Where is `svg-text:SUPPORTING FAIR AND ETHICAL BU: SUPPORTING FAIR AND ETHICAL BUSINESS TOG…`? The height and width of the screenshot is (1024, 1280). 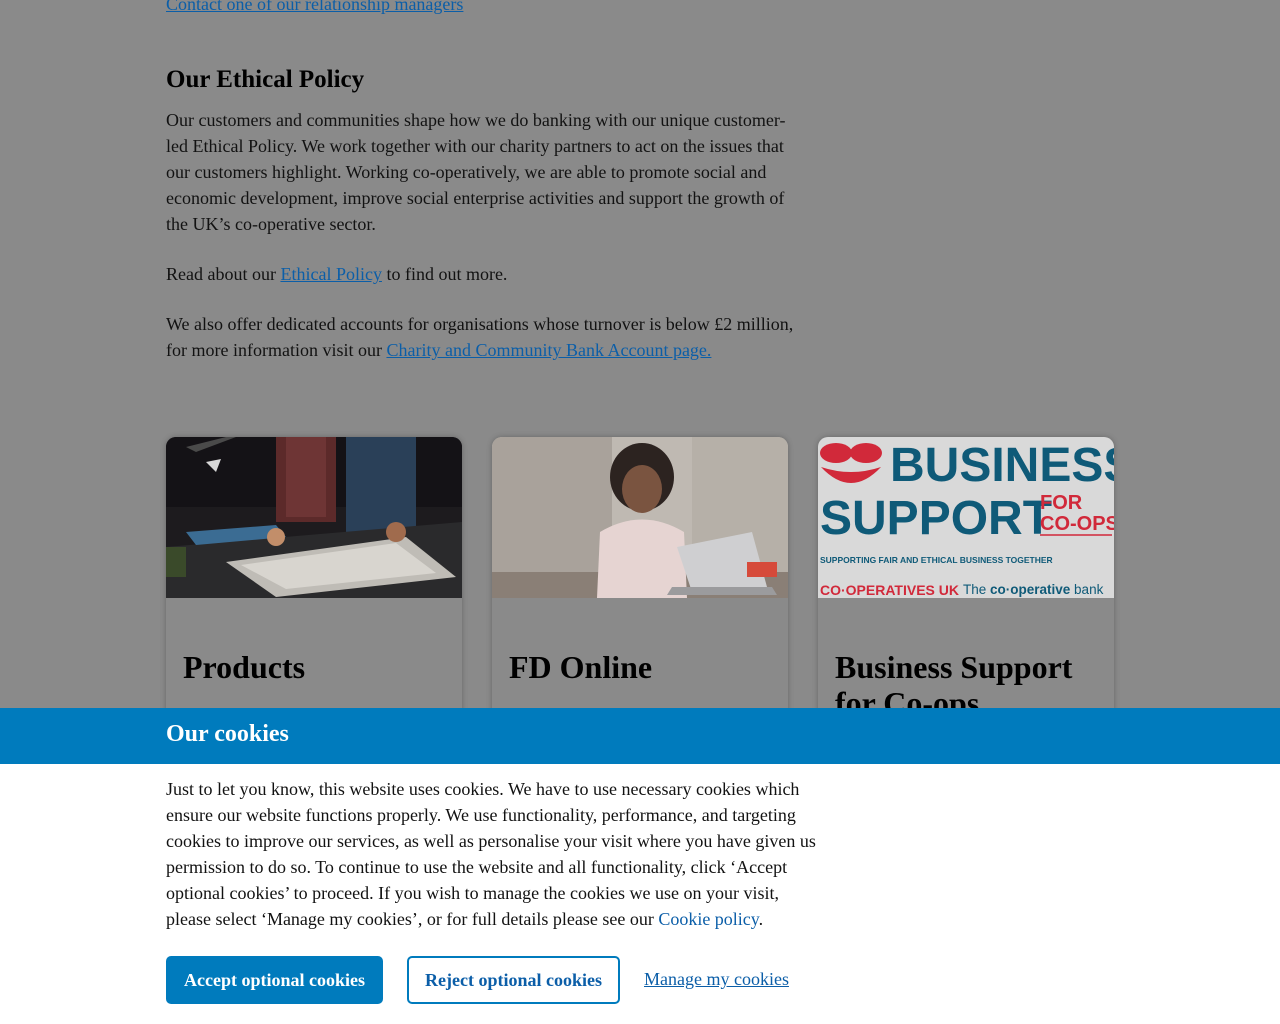
svg-text:SUPPORTING FAIR AND ETHICAL BU: SUPPORTING FAIR AND ETHICAL BUSINESS TOG… is located at coordinates (936, 560).